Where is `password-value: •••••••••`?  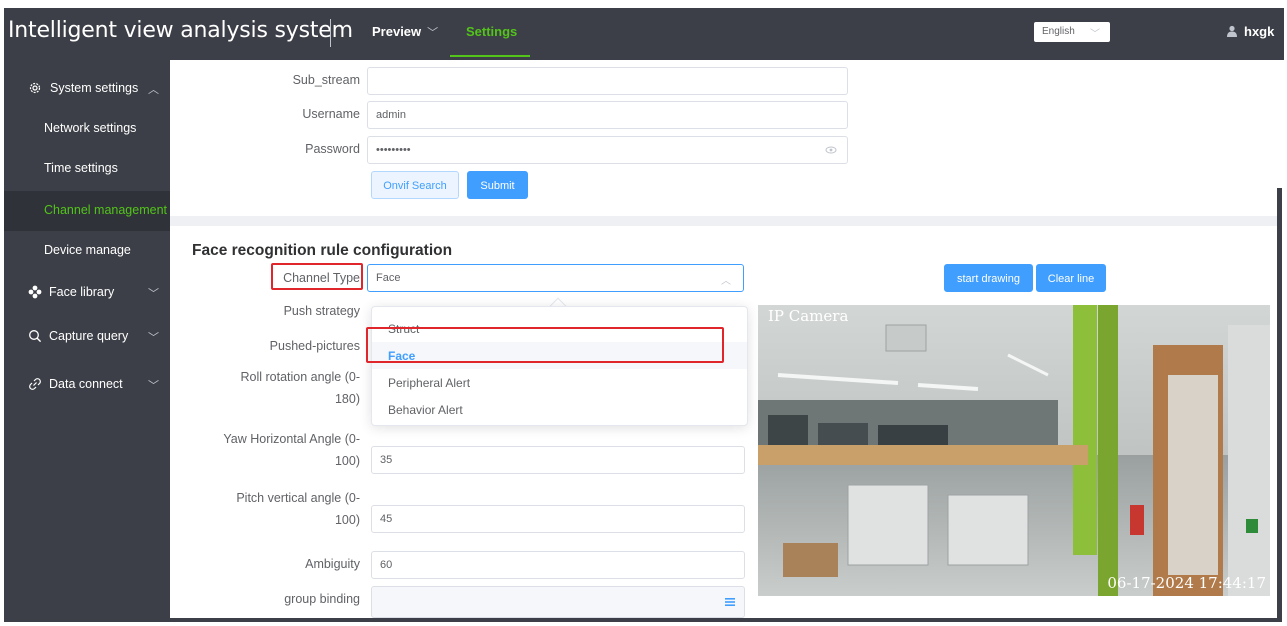
password-value: ••••••••• is located at coordinates (393, 150).